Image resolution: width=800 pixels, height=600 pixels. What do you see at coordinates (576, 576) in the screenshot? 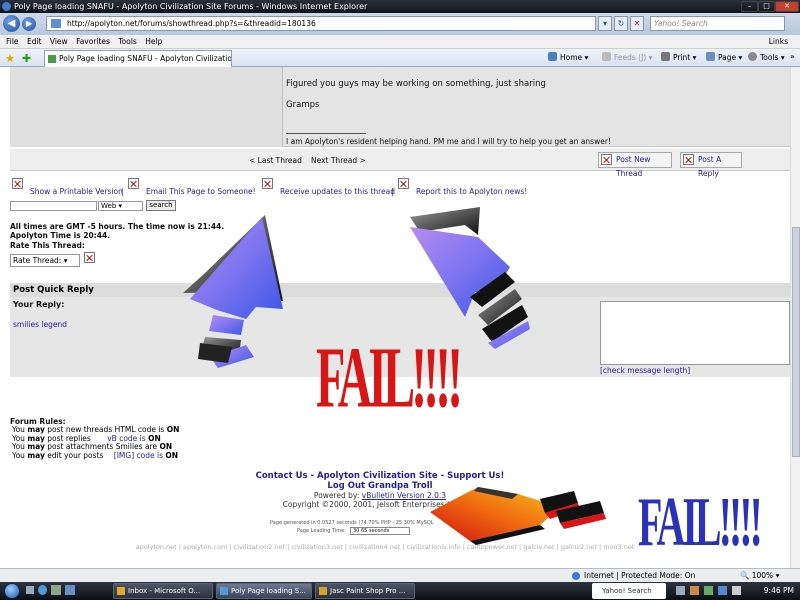
I see `globe-icon` at bounding box center [576, 576].